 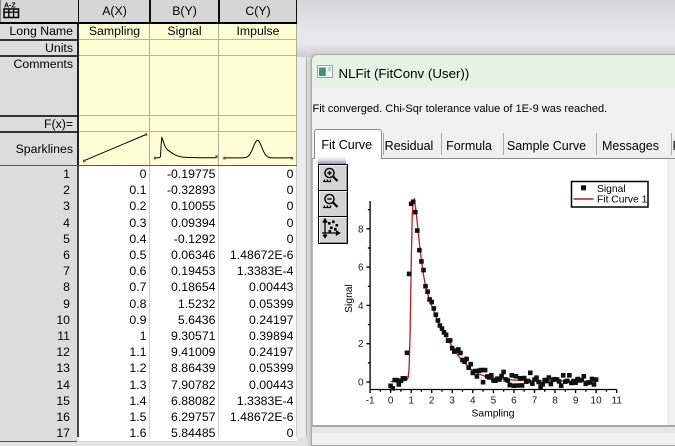 What do you see at coordinates (494, 400) in the screenshot?
I see `svg-text: 5` at bounding box center [494, 400].